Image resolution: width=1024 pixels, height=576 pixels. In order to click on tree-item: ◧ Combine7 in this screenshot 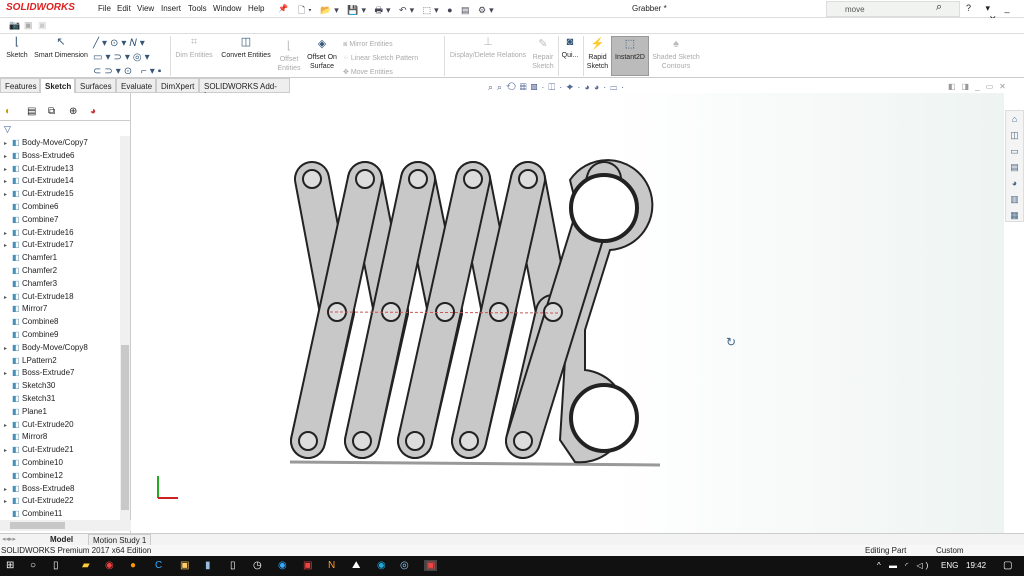, I will do `click(31, 221)`.